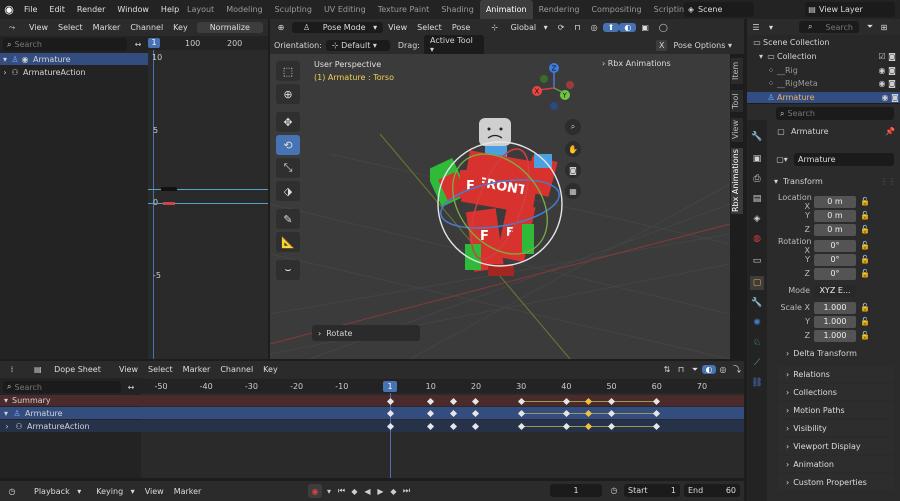  What do you see at coordinates (827, 56) in the screenshot?
I see `outliner-collection: ▾ ▭ Collection ☑ ◙` at bounding box center [827, 56].